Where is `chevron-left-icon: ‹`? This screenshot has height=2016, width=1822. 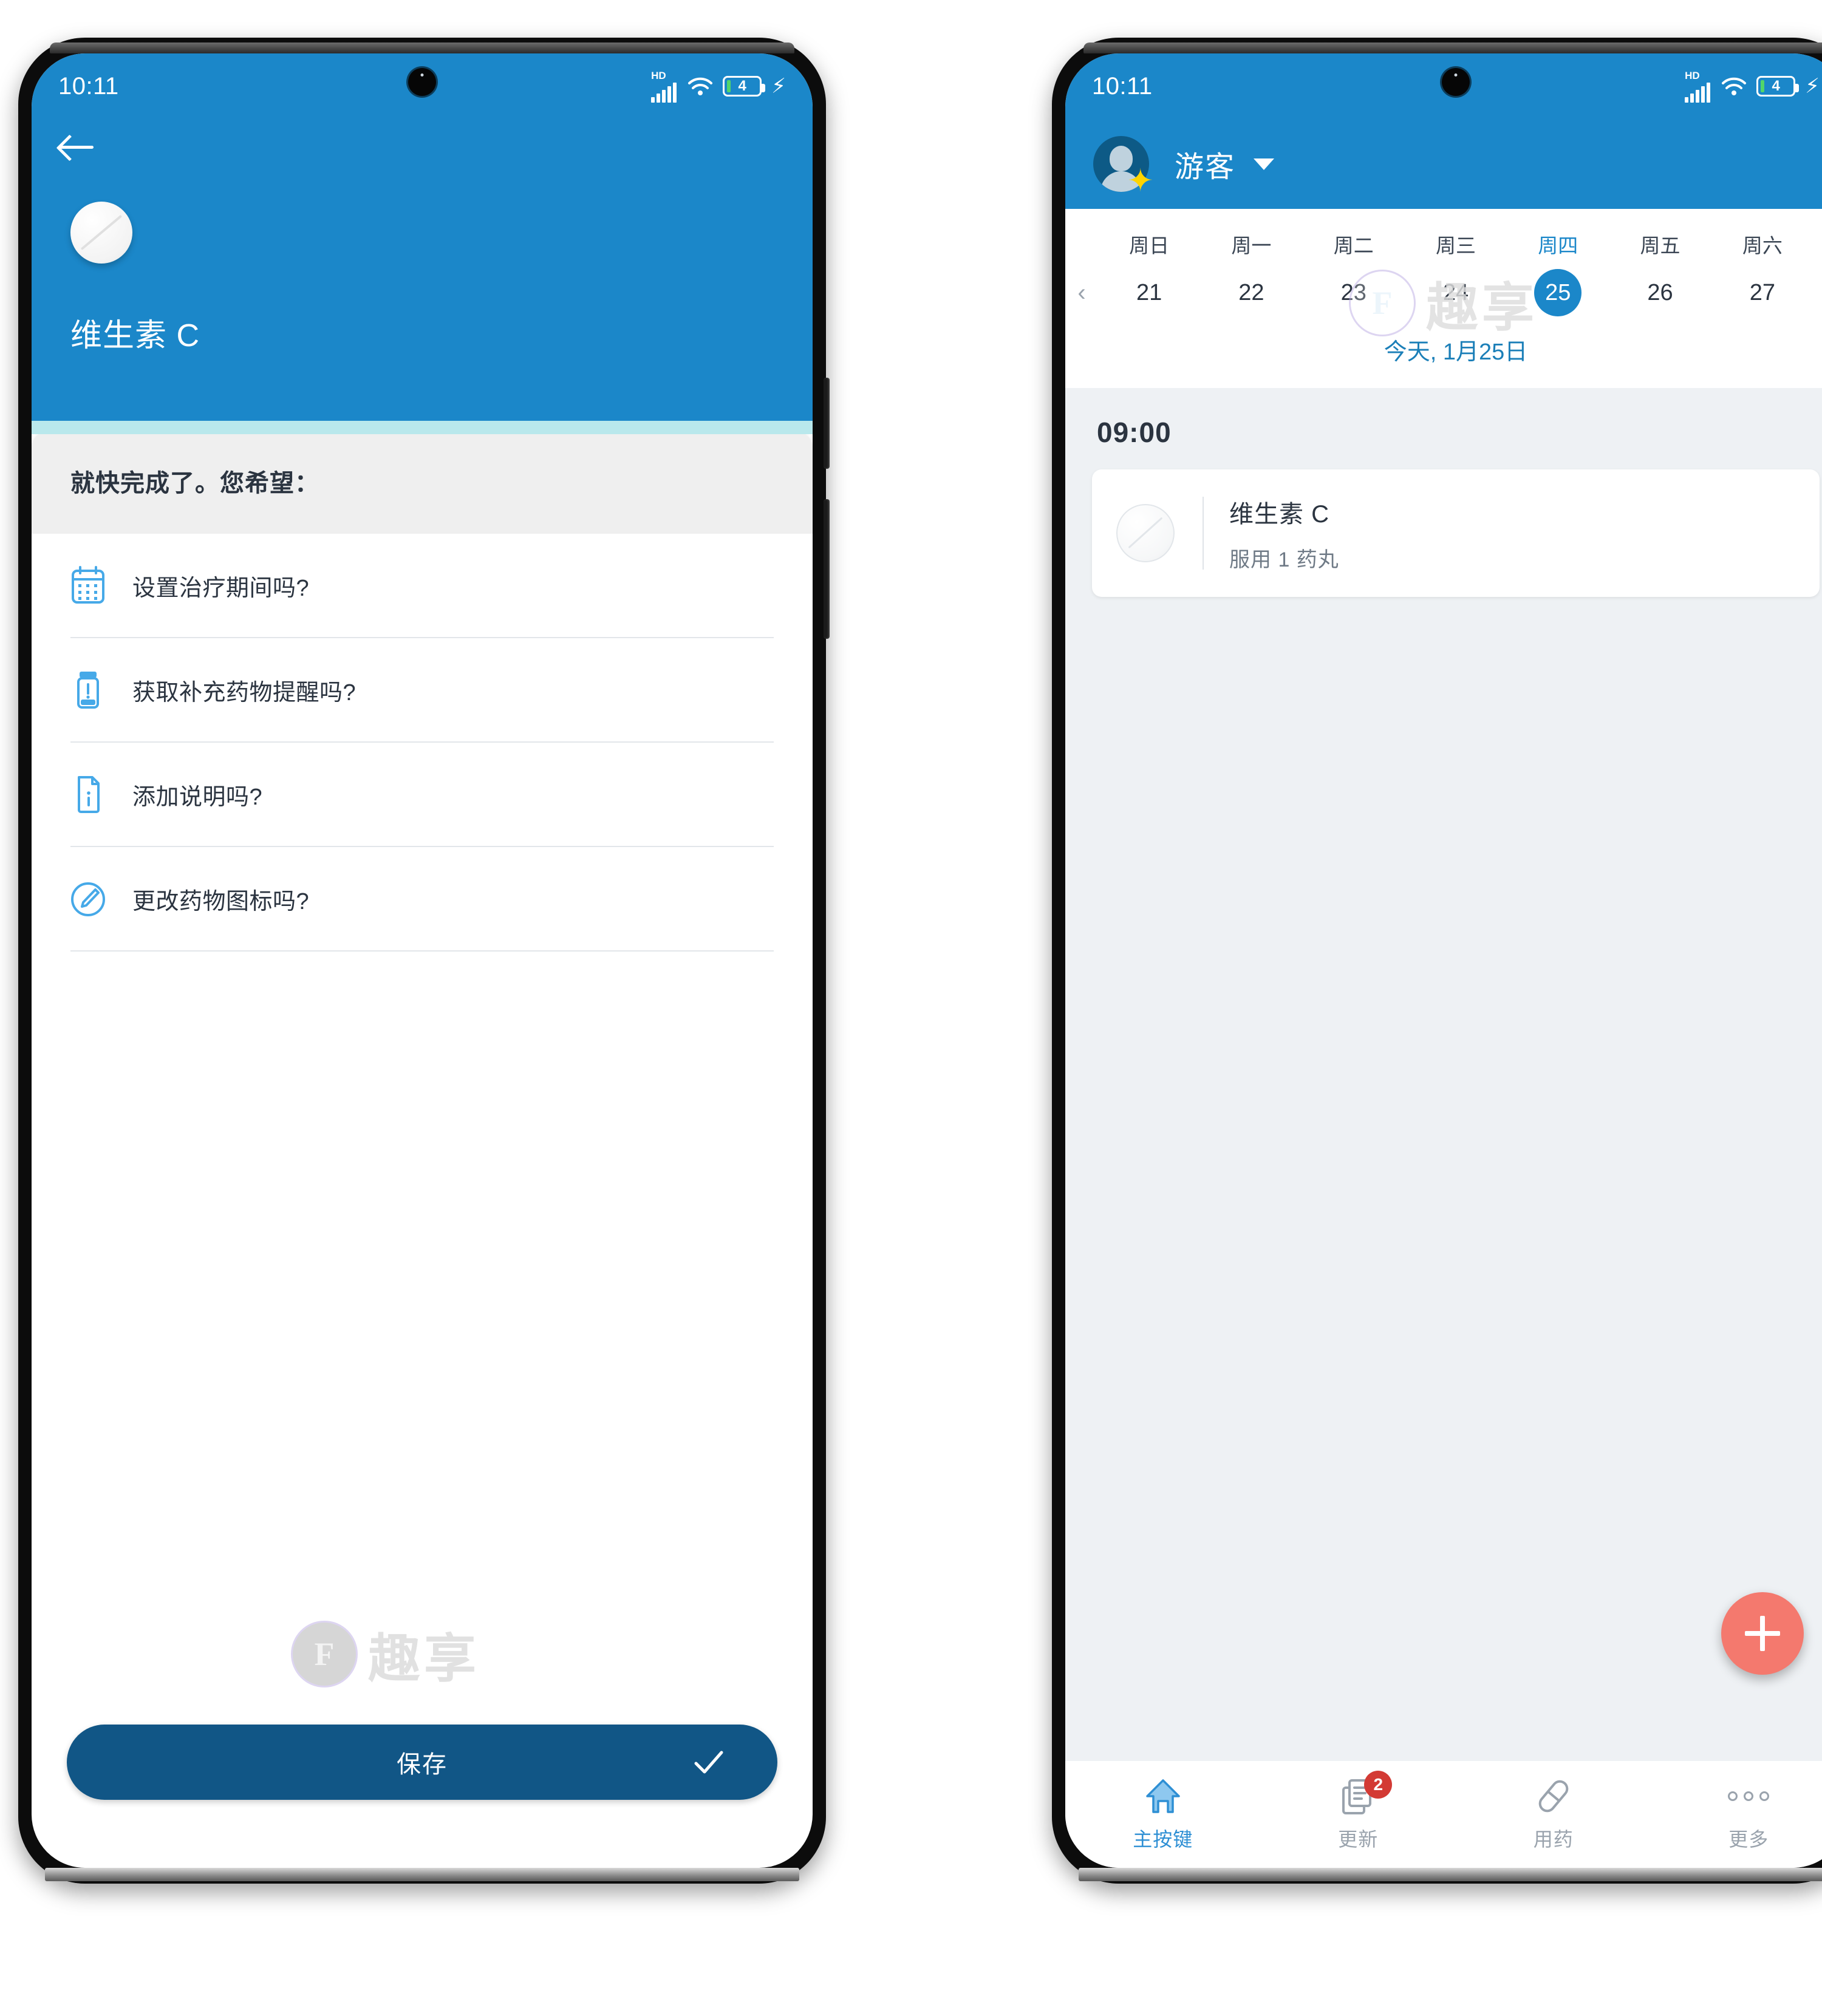 chevron-left-icon: ‹ is located at coordinates (1081, 293).